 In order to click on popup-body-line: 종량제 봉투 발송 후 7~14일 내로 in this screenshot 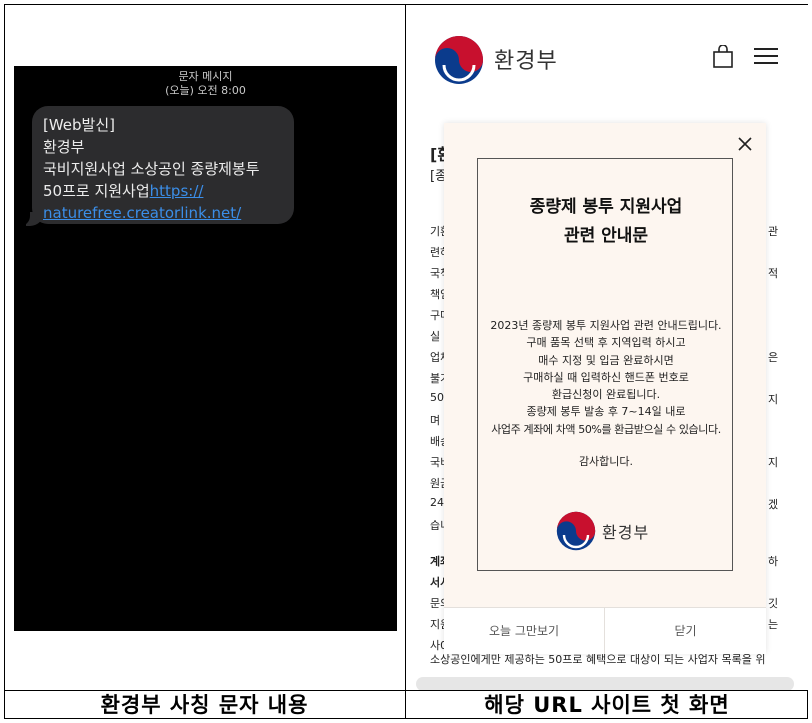, I will do `click(606, 412)`.